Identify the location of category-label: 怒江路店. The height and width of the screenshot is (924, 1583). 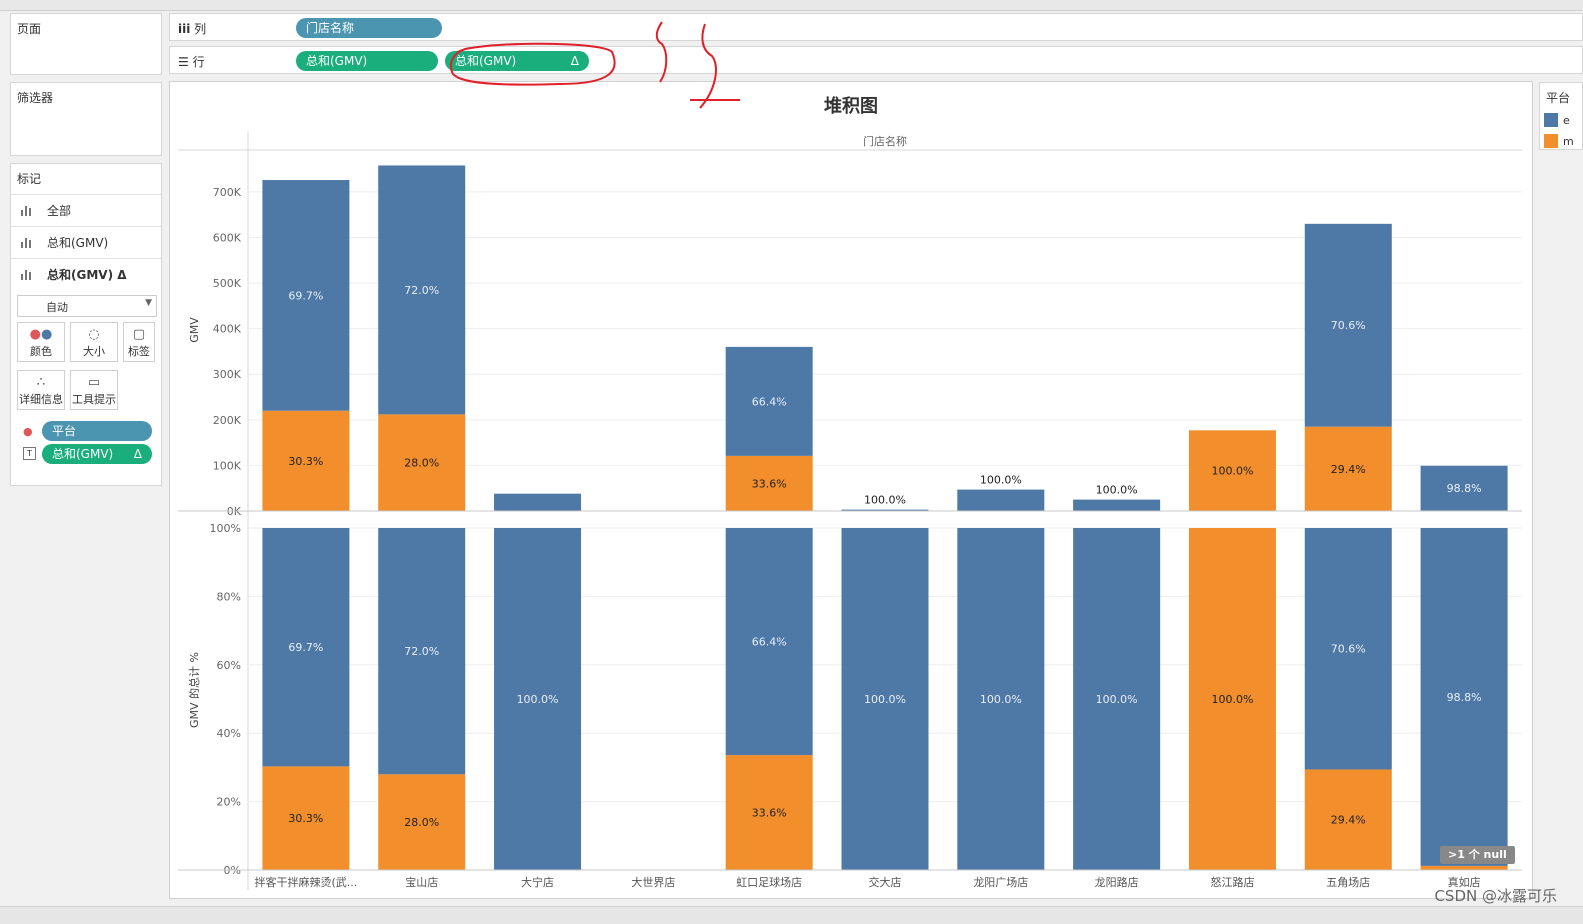
(1232, 882).